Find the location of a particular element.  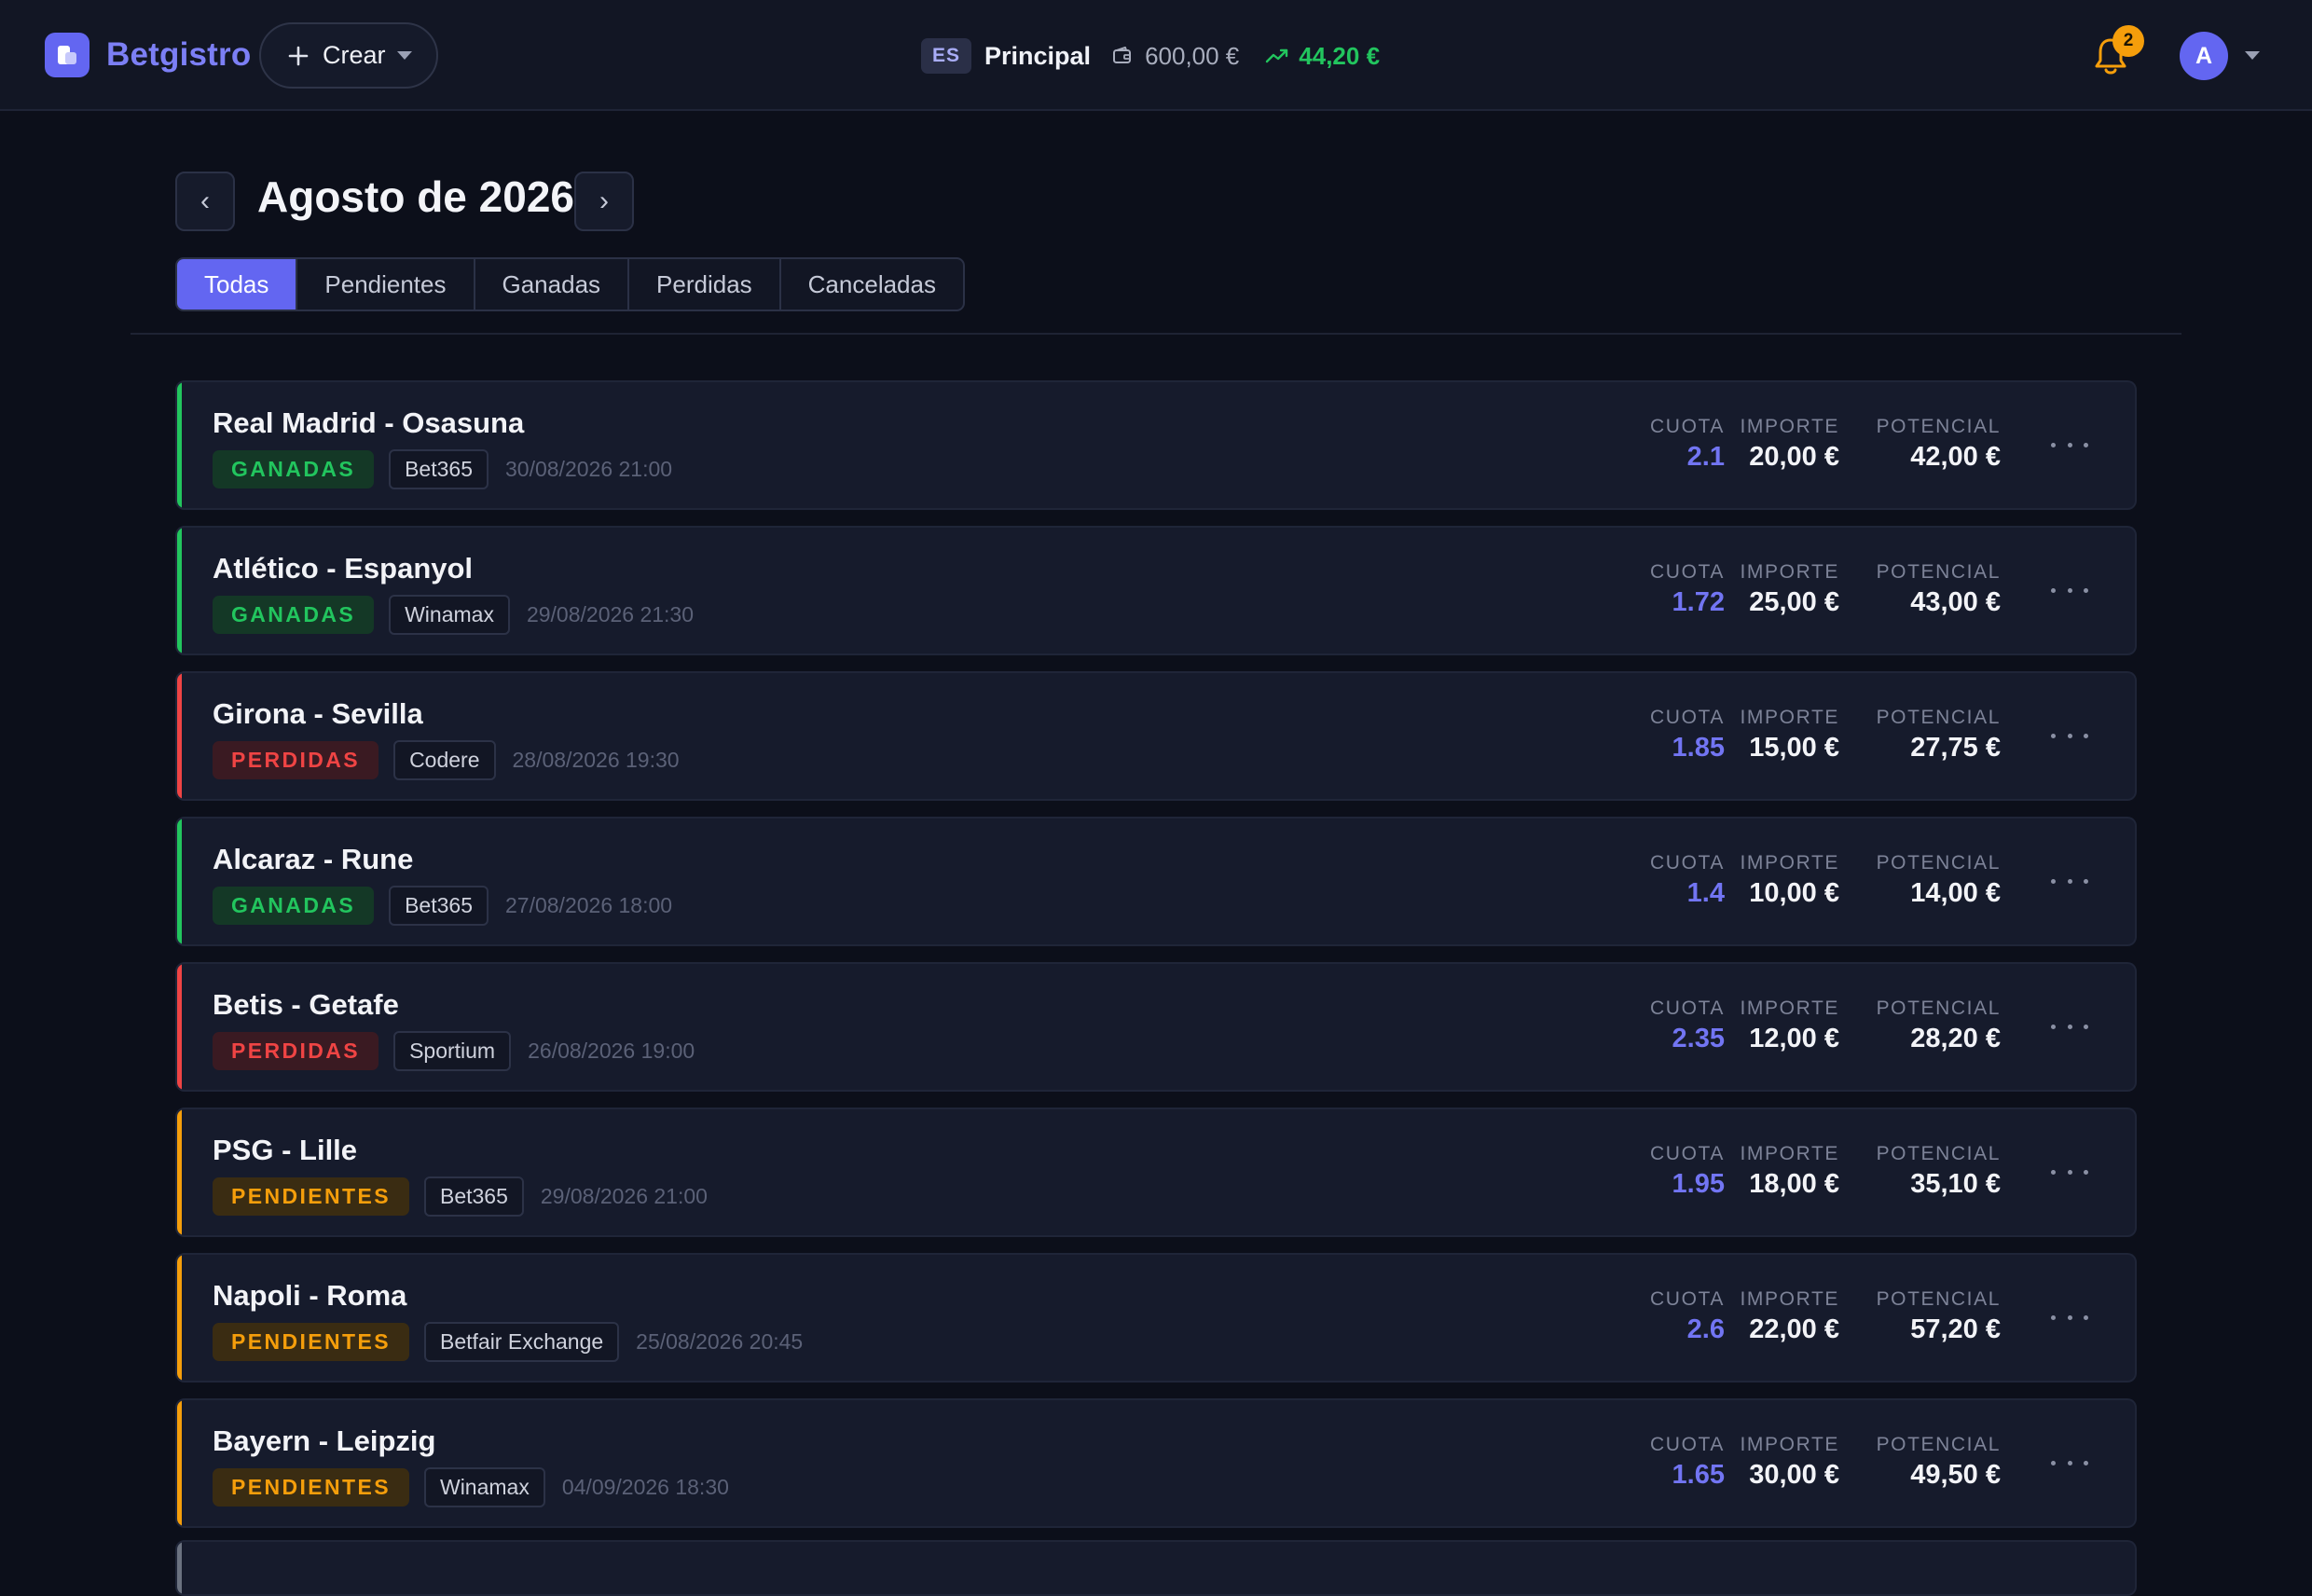

stake: IMPORTE 18,00 € is located at coordinates (1790, 1171).